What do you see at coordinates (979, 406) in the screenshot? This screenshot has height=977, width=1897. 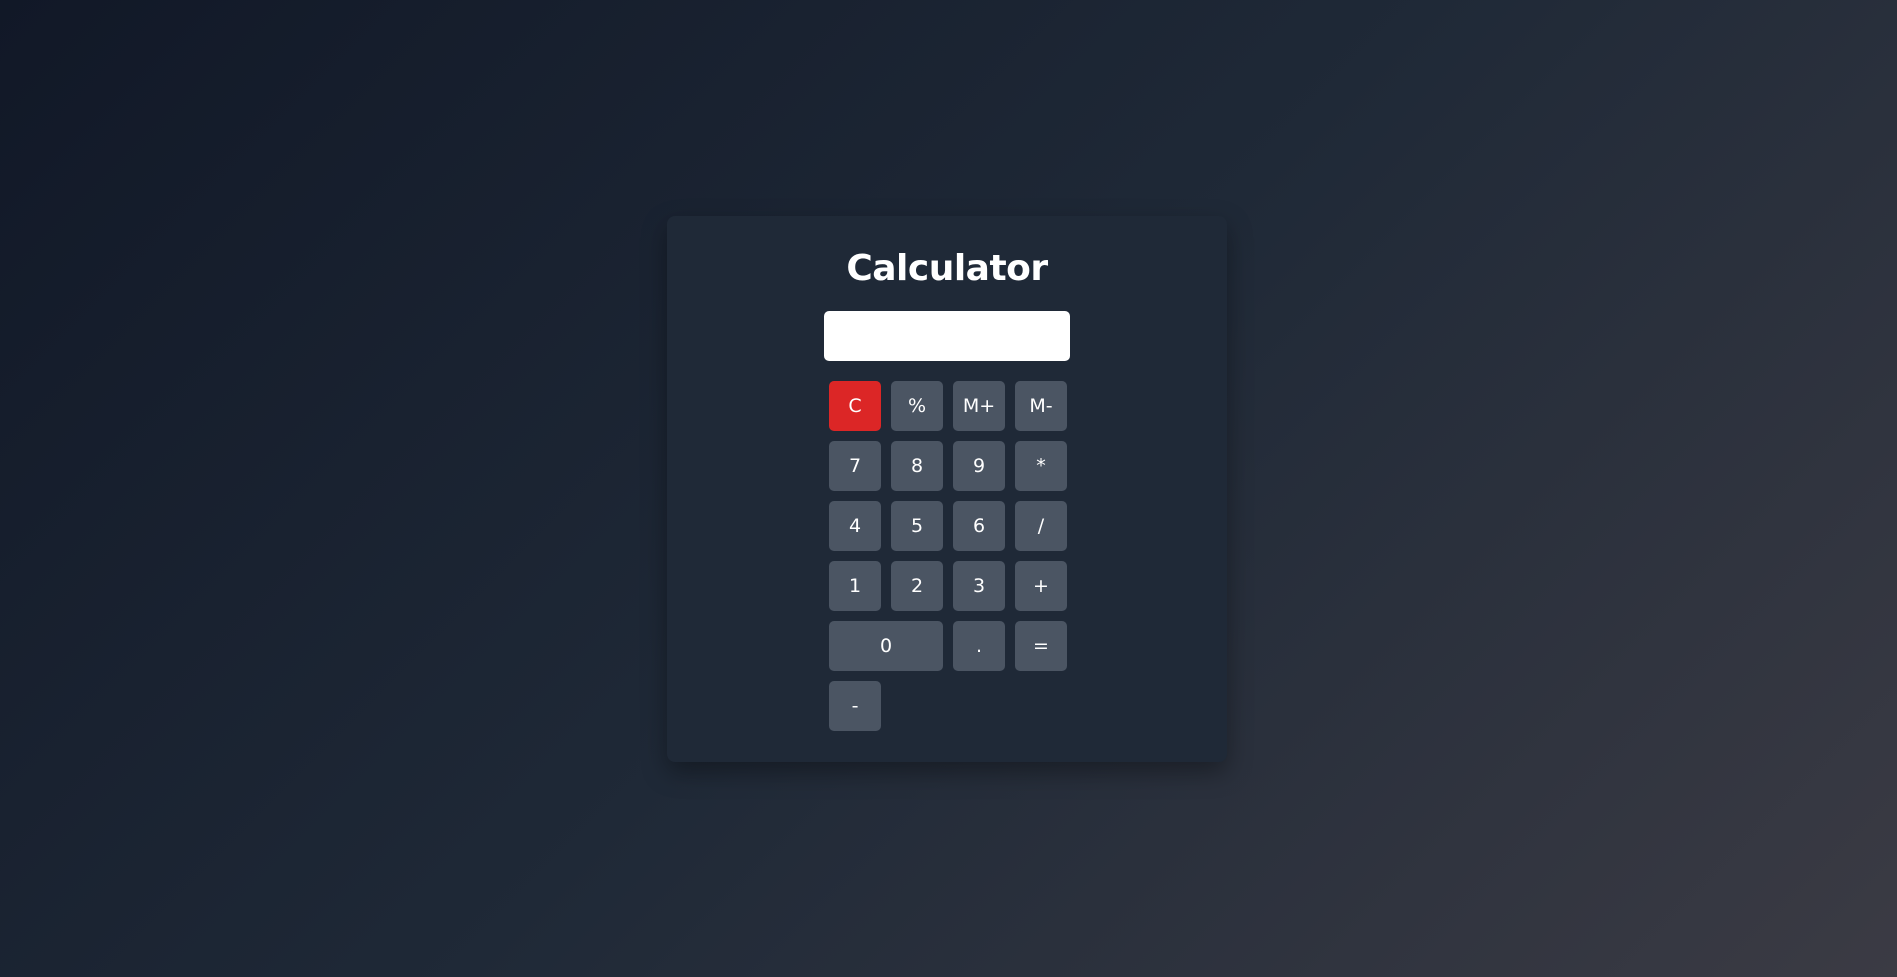 I see `memory-add-button: M+` at bounding box center [979, 406].